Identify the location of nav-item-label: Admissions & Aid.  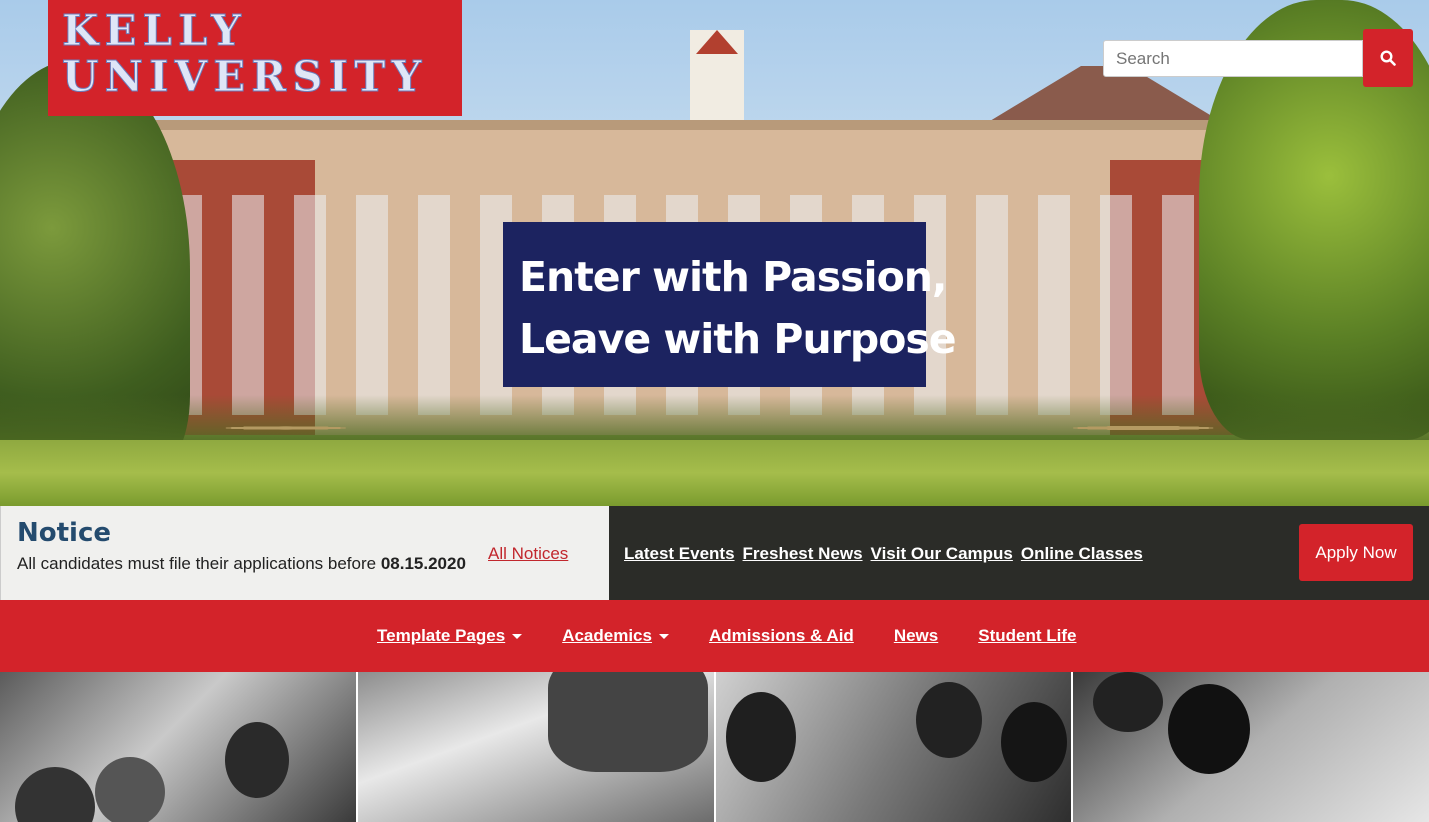
(781, 635).